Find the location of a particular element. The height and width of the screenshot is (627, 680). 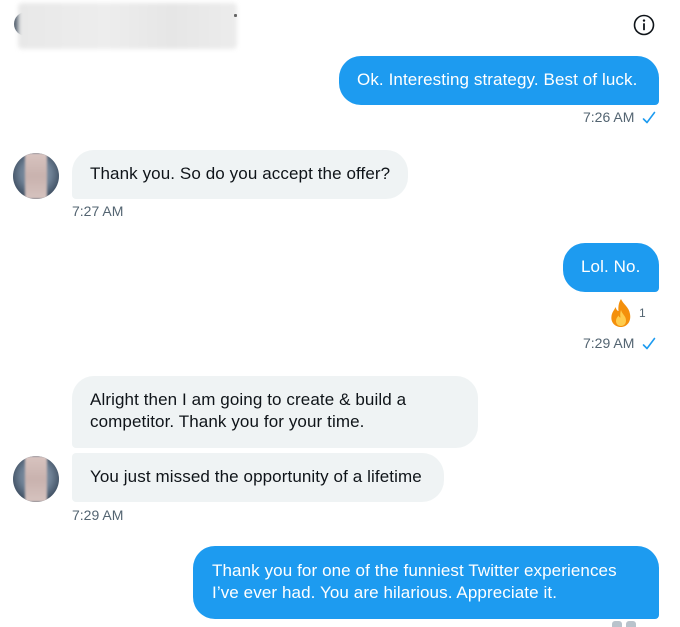

message-timestamp: 7:27 AM is located at coordinates (98, 211).